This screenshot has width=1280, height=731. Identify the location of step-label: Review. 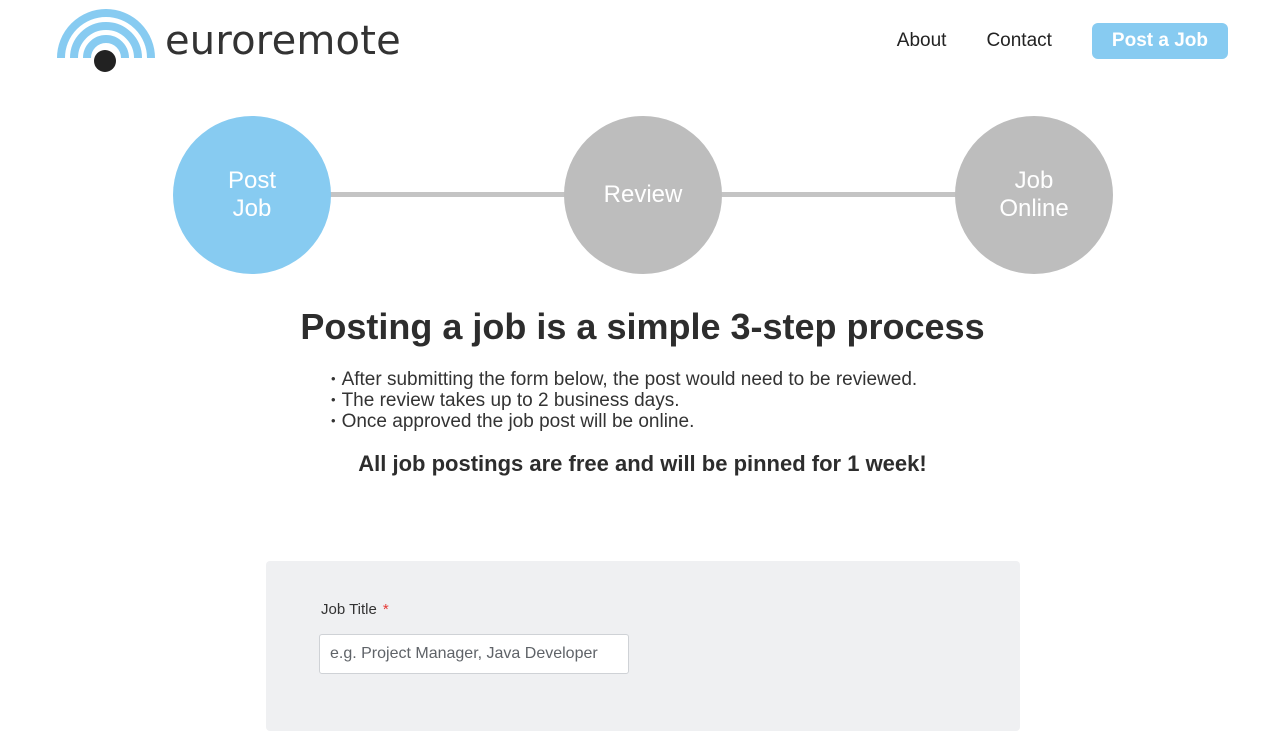
(643, 194).